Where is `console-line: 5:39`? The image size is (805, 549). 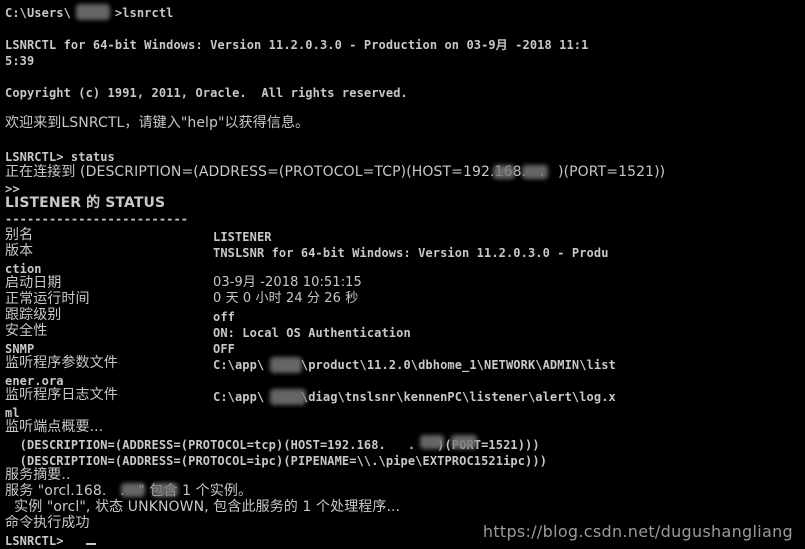
console-line: 5:39 is located at coordinates (20, 61).